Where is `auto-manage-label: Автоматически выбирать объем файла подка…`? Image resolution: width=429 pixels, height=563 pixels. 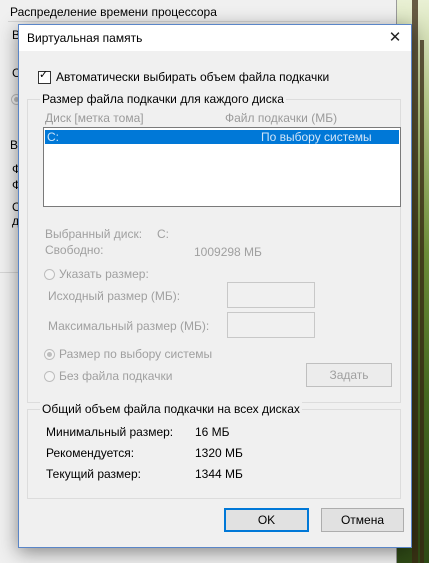 auto-manage-label: Автоматически выбирать объем файла подка… is located at coordinates (193, 77).